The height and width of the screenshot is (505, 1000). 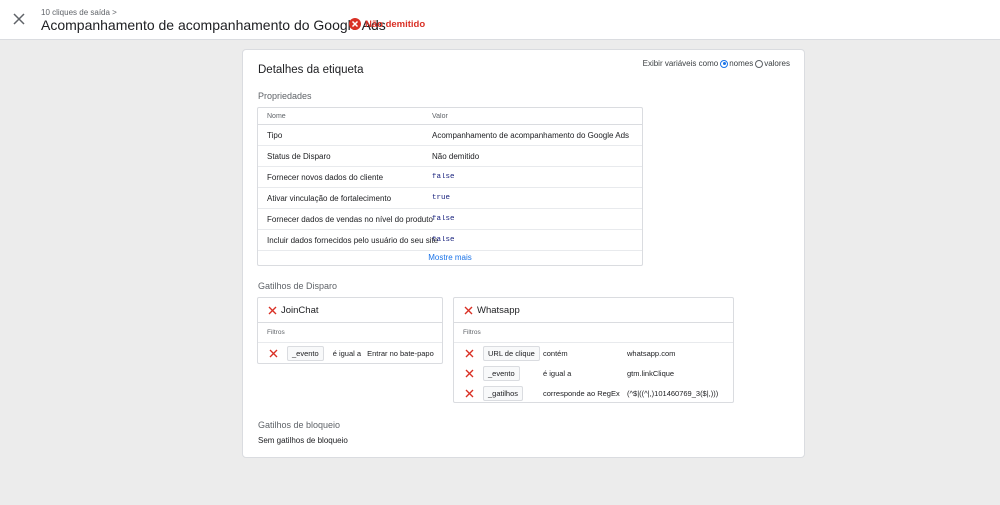 What do you see at coordinates (593, 353) in the screenshot?
I see `filter-row: URL de clique contém whatsapp.com` at bounding box center [593, 353].